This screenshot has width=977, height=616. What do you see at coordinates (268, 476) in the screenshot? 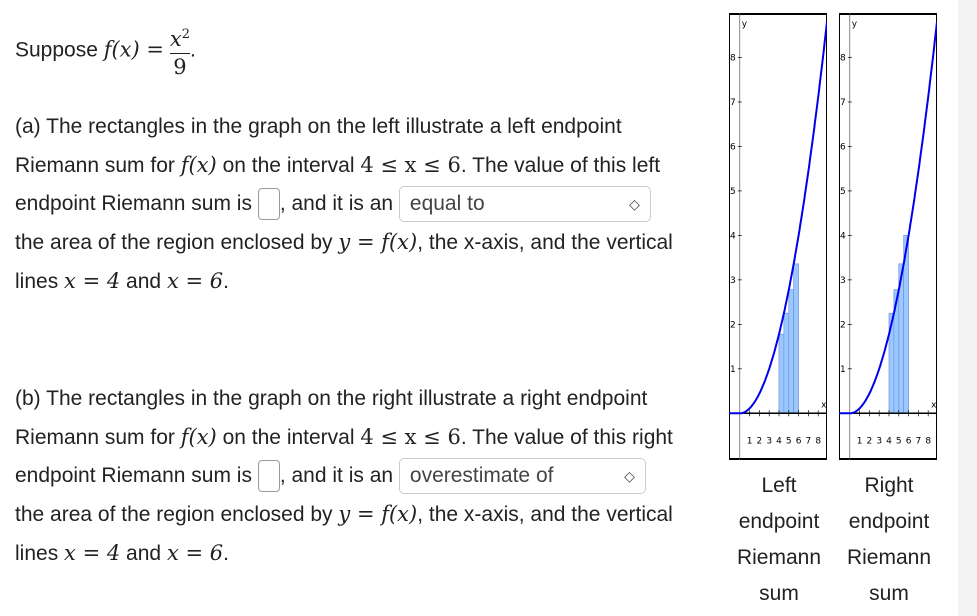
I see `right-sum-answer-input` at bounding box center [268, 476].